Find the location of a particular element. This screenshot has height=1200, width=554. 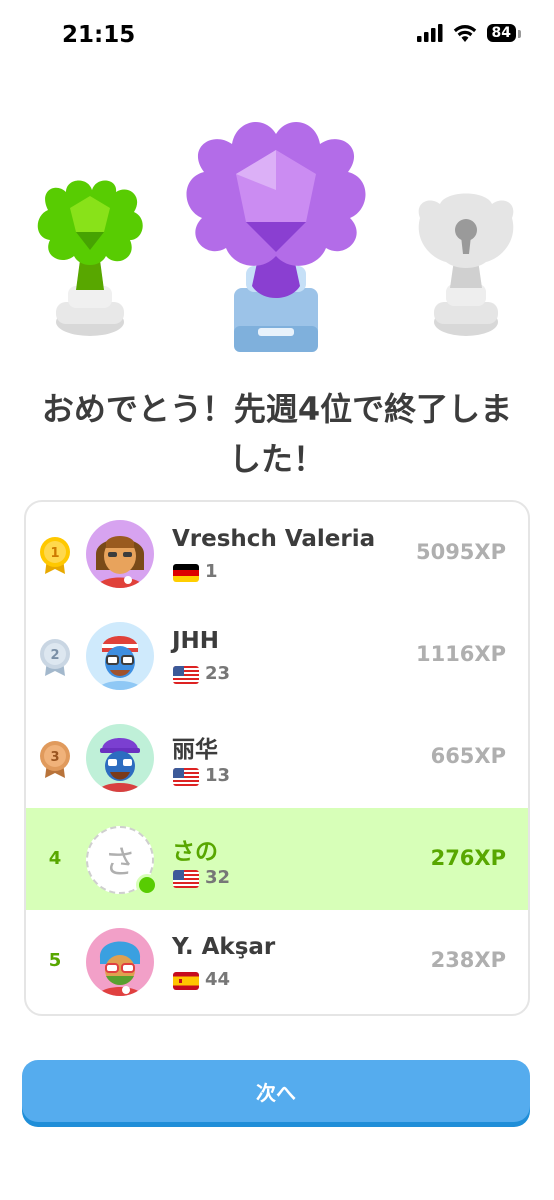

player-xp: 5095XP is located at coordinates (460, 552).